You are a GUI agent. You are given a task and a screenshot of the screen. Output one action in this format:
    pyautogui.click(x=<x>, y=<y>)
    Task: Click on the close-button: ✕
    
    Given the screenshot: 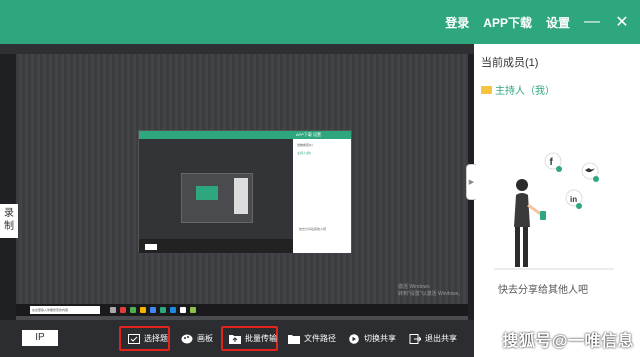 What is the action you would take?
    pyautogui.click(x=622, y=22)
    